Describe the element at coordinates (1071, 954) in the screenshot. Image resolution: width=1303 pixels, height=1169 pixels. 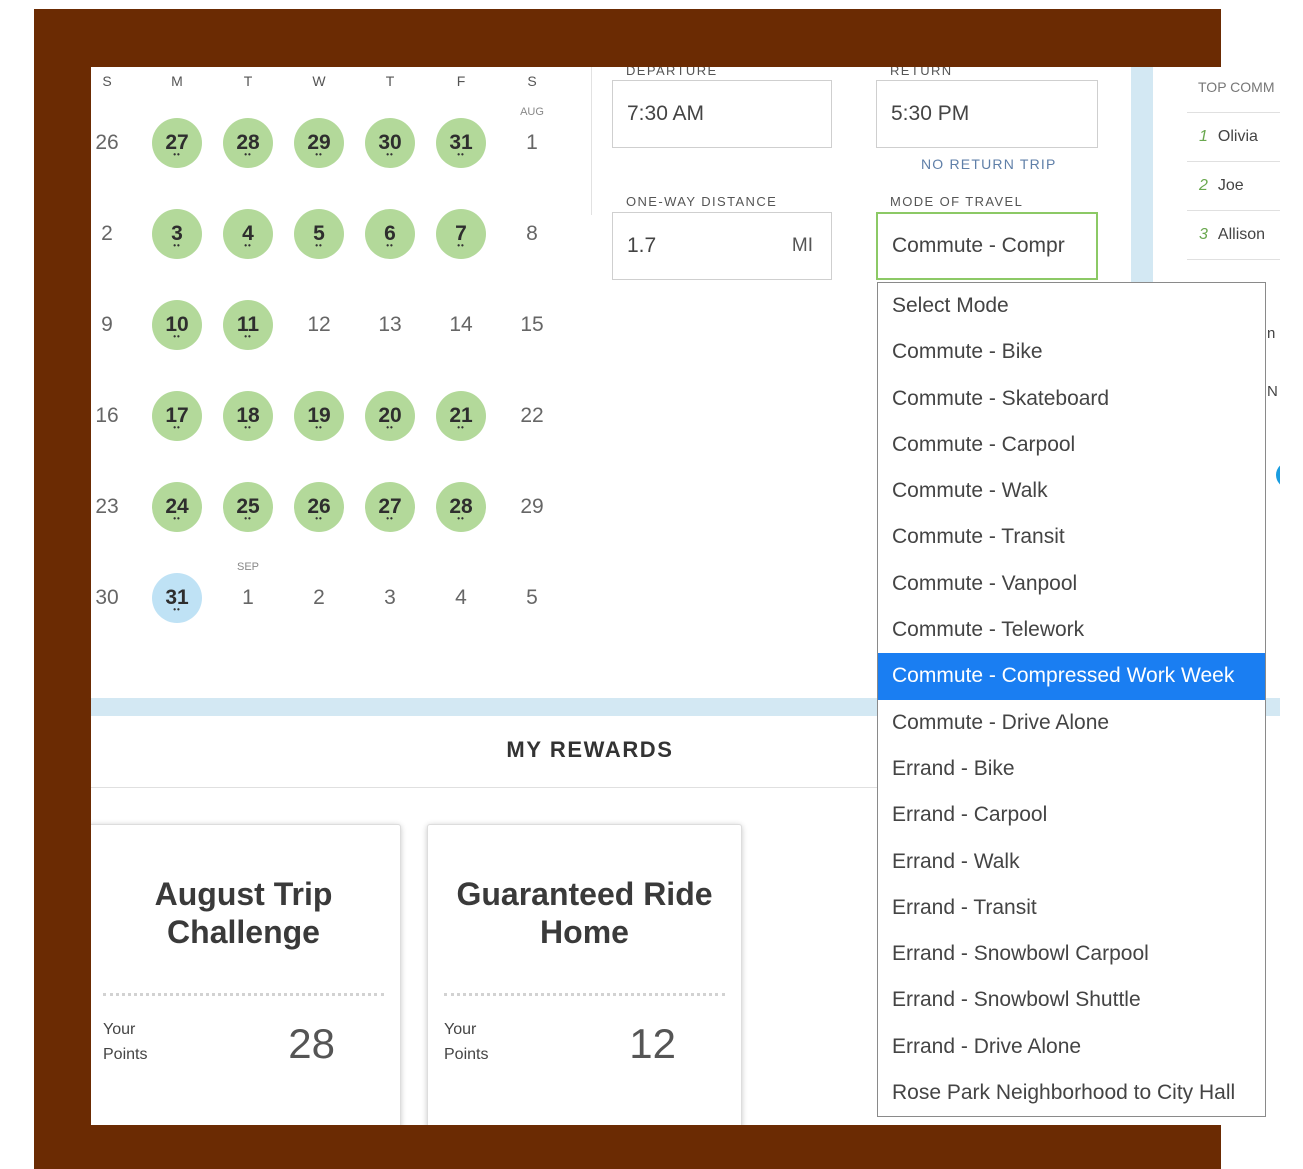
I see `mode-option: Errand - Snowbowl Carpool` at that location.